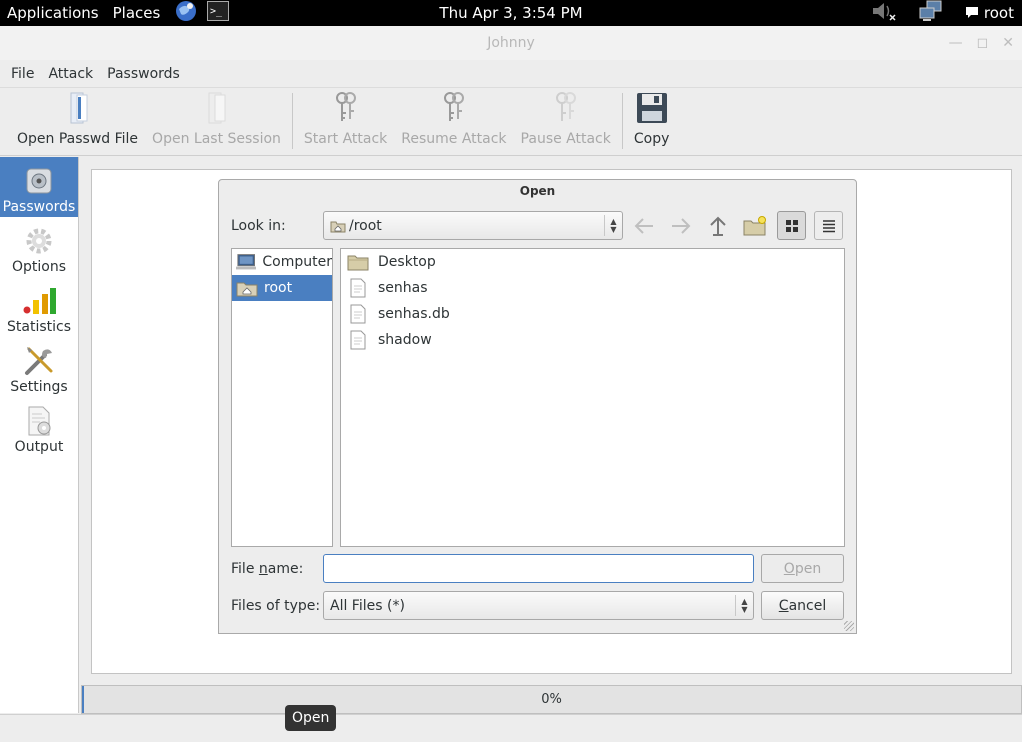 This screenshot has width=1022, height=742. Describe the element at coordinates (651, 108) in the screenshot. I see `floppy-disk-icon` at that location.